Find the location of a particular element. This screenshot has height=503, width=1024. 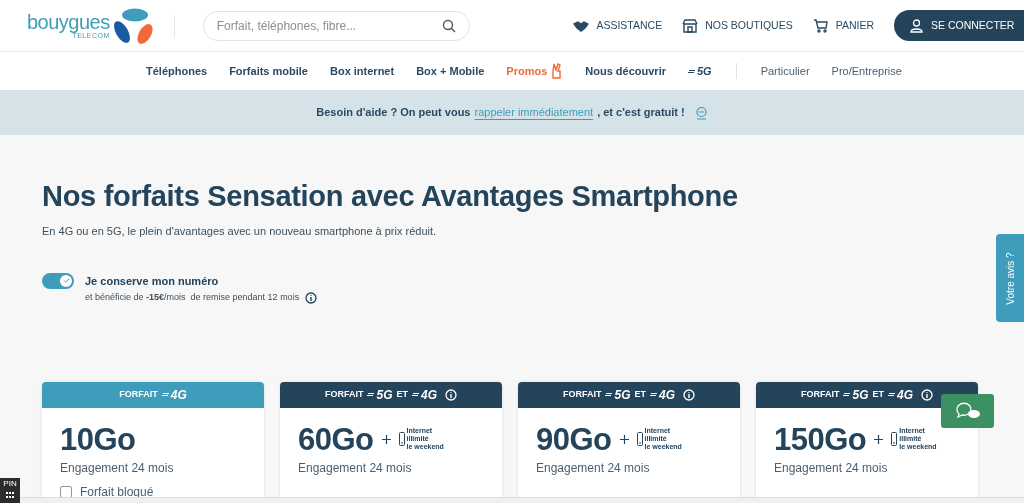

page-title: Nos forfaits Sensation avec Avantages Smartphone is located at coordinates (390, 196).